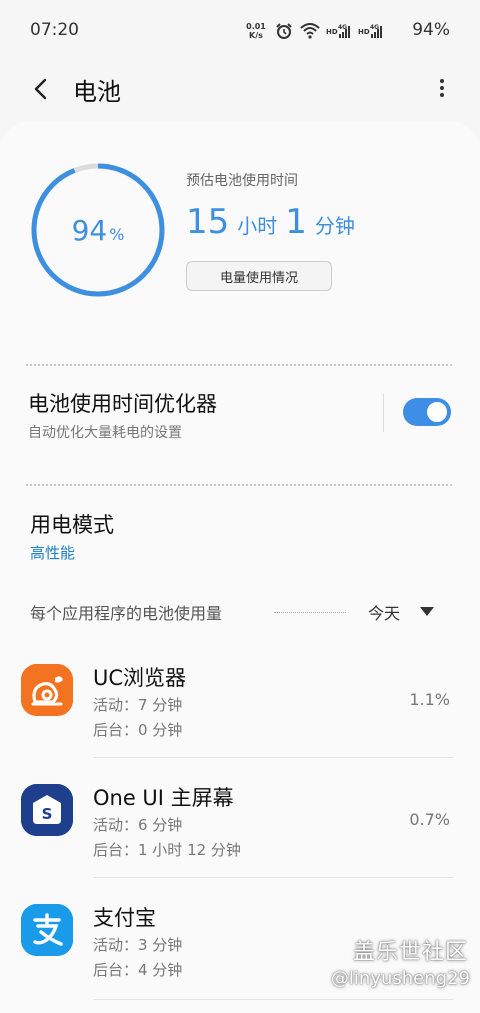 The width and height of the screenshot is (480, 1013). What do you see at coordinates (310, 31) in the screenshot?
I see `wifi-icon` at bounding box center [310, 31].